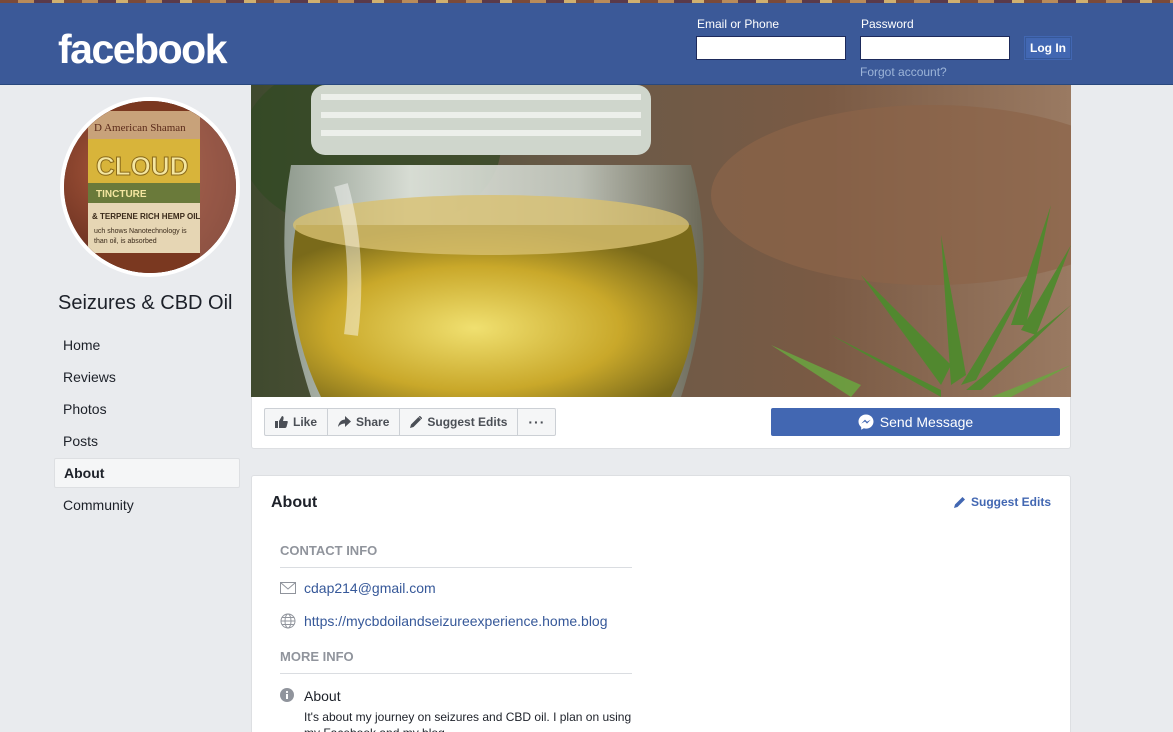  I want to click on top-decorative-strip, so click(586, 1).